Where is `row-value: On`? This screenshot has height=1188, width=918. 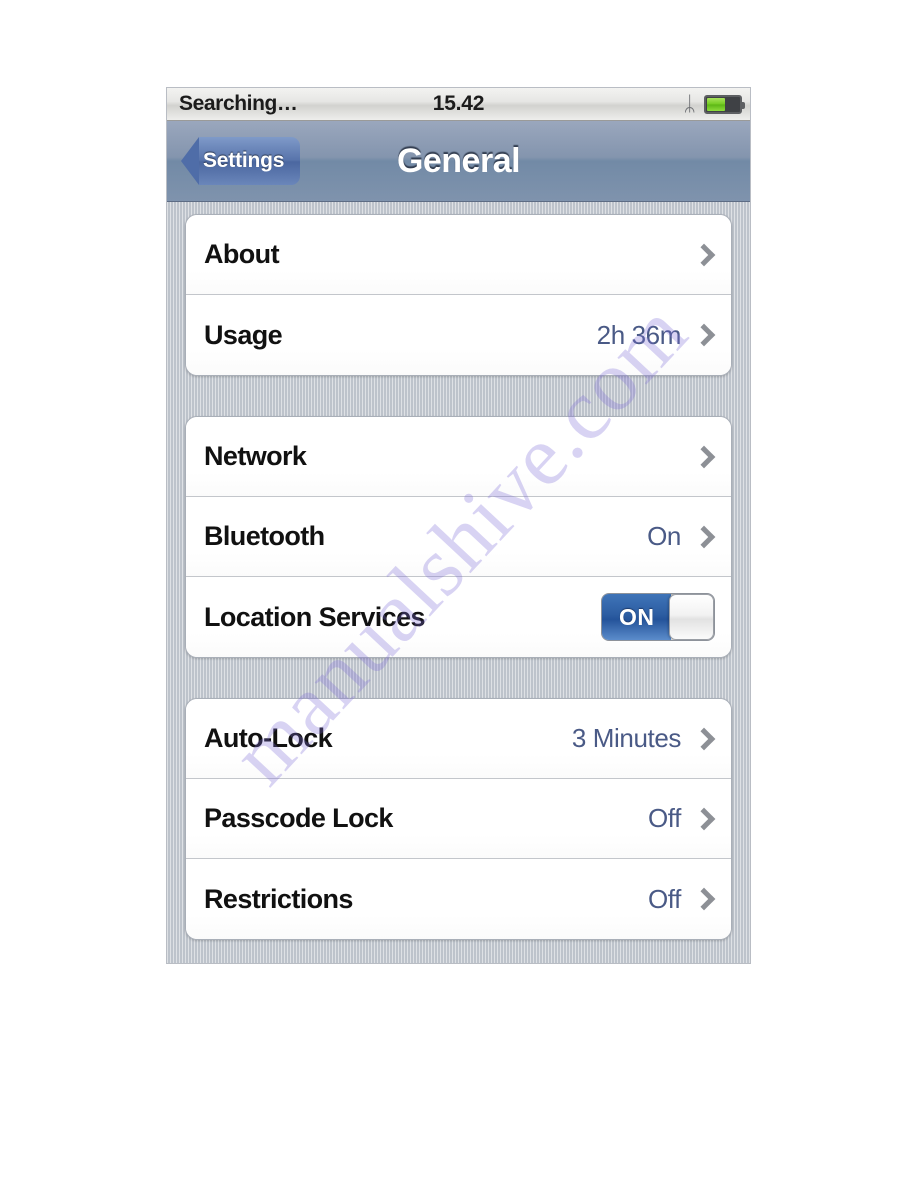
row-value: On is located at coordinates (664, 536).